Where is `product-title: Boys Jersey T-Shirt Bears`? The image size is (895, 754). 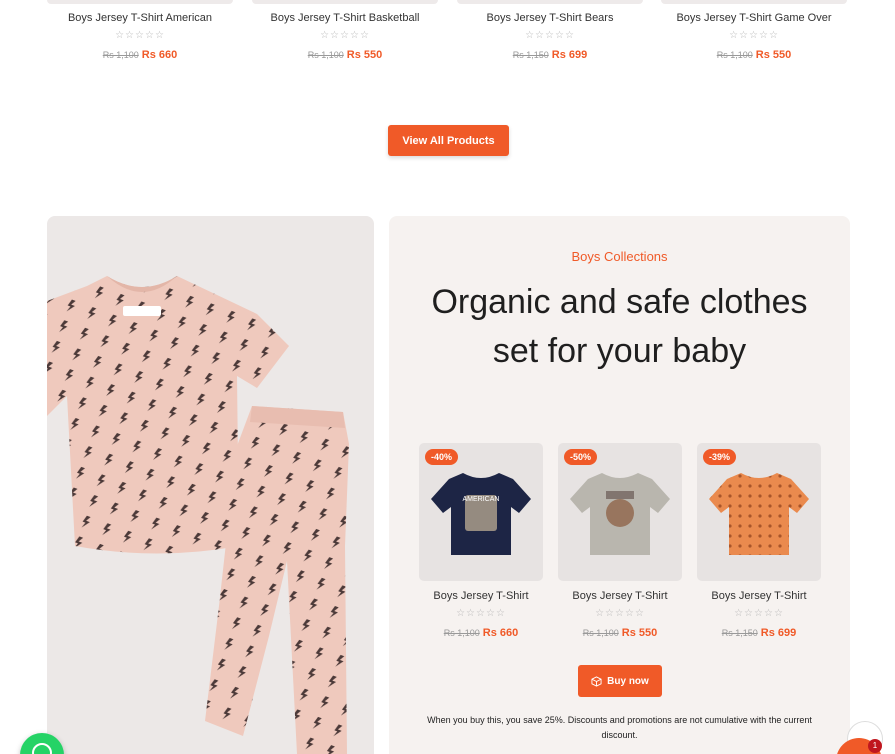
product-title: Boys Jersey T-Shirt Bears is located at coordinates (550, 18).